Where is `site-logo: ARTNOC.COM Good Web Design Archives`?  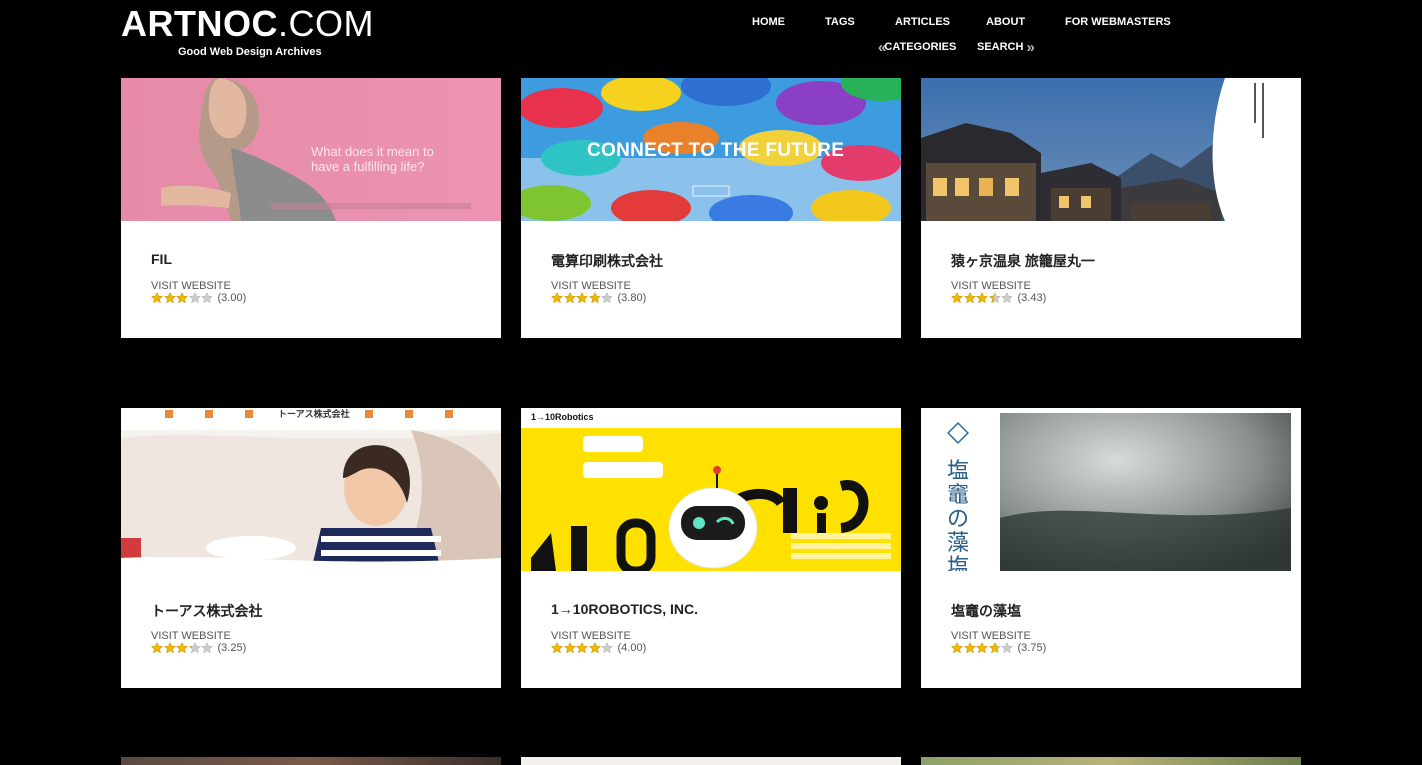 site-logo: ARTNOC.COM Good Web Design Archives is located at coordinates (247, 32).